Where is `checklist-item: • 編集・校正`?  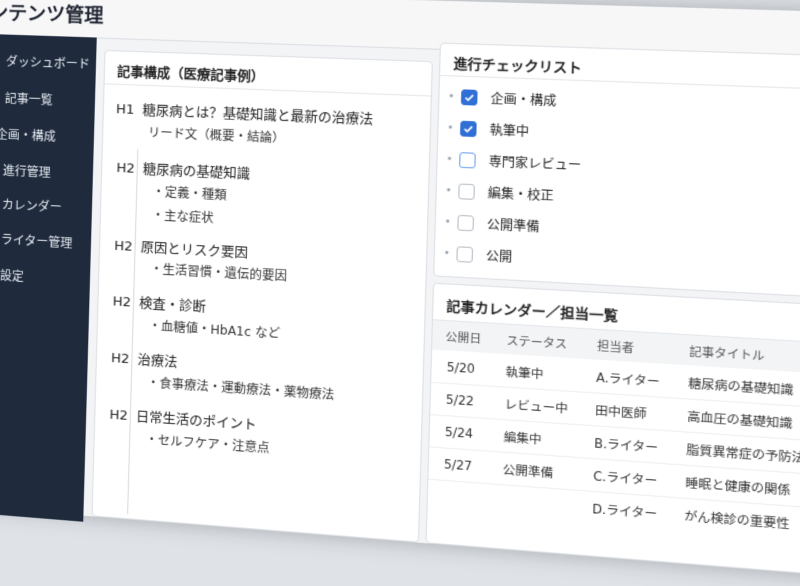
checklist-item: • 編集・校正 is located at coordinates (499, 193).